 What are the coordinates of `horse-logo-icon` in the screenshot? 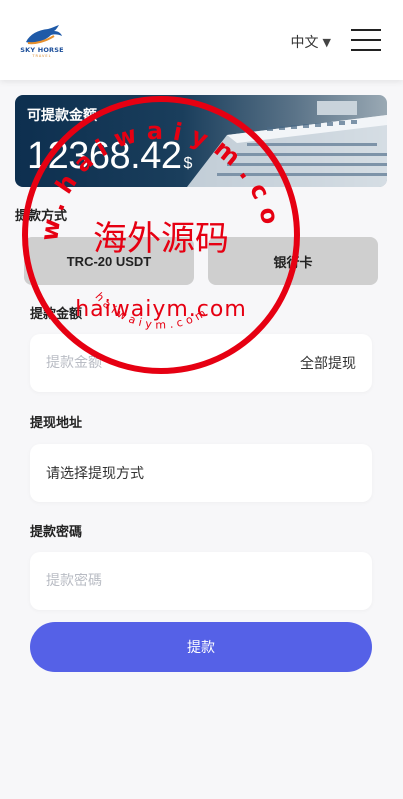 It's located at (44, 35).